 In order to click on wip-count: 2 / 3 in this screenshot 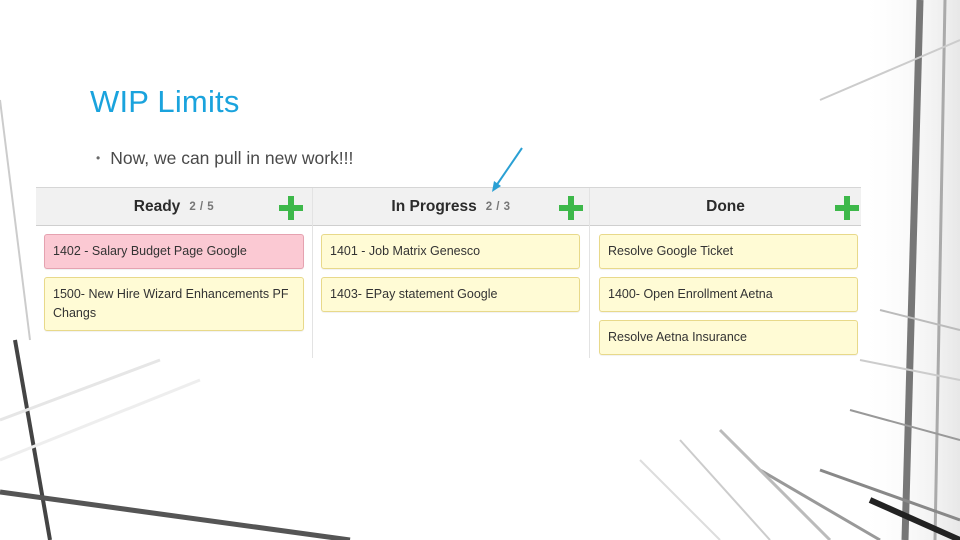, I will do `click(498, 206)`.